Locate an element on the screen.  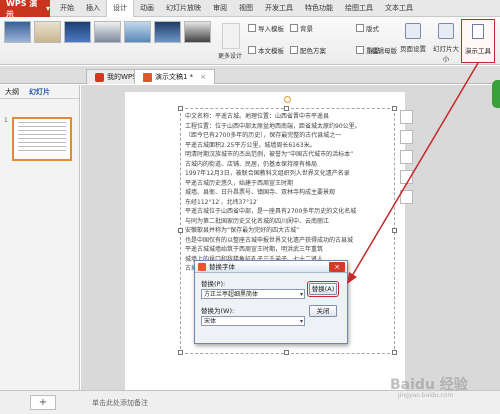
background-button: 背景 is located at coordinates (301, 28).